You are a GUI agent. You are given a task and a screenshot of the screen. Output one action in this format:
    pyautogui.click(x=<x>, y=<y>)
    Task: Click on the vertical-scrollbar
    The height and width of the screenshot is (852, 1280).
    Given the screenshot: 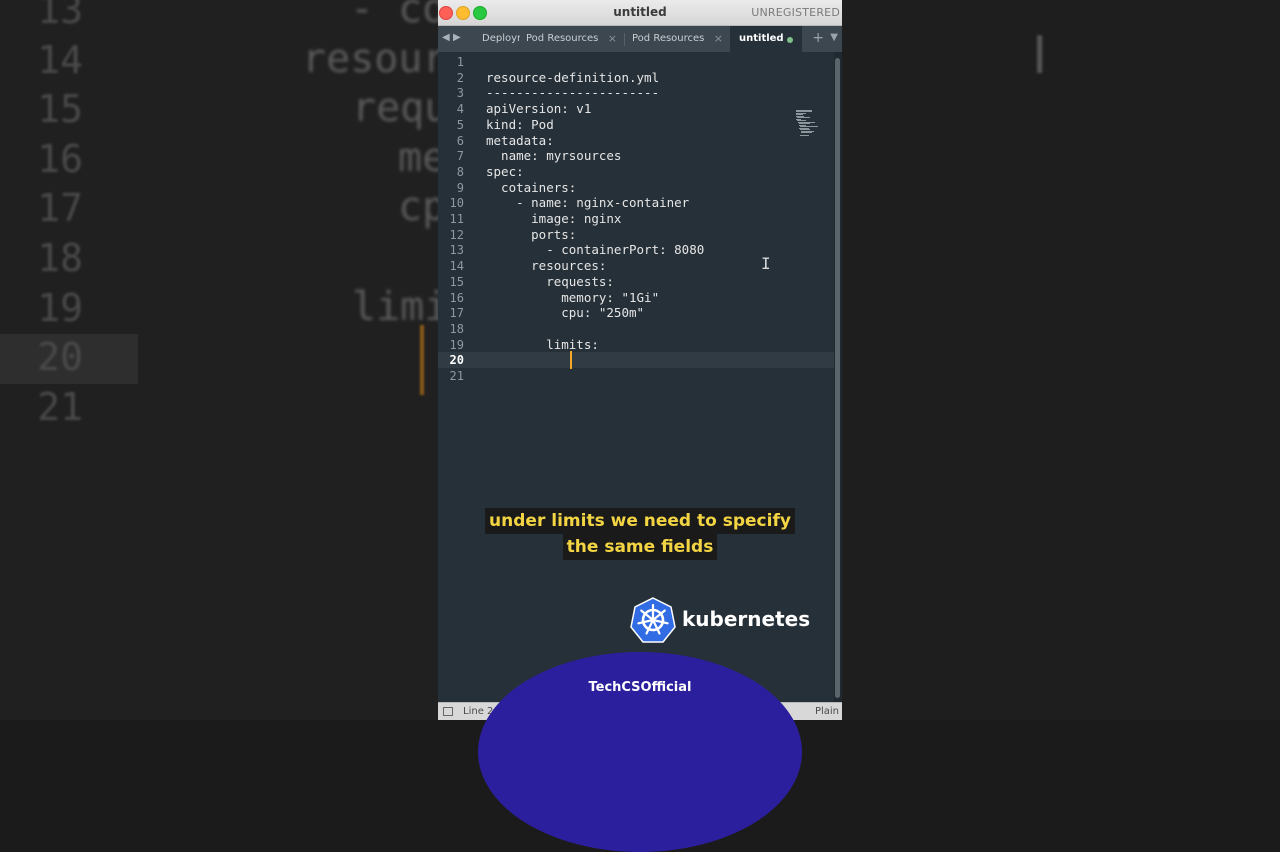 What is the action you would take?
    pyautogui.click(x=838, y=377)
    